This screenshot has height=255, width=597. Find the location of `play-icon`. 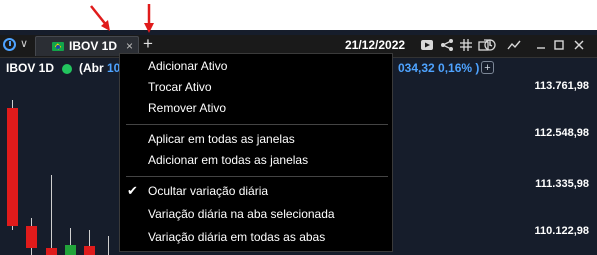

play-icon is located at coordinates (427, 45).